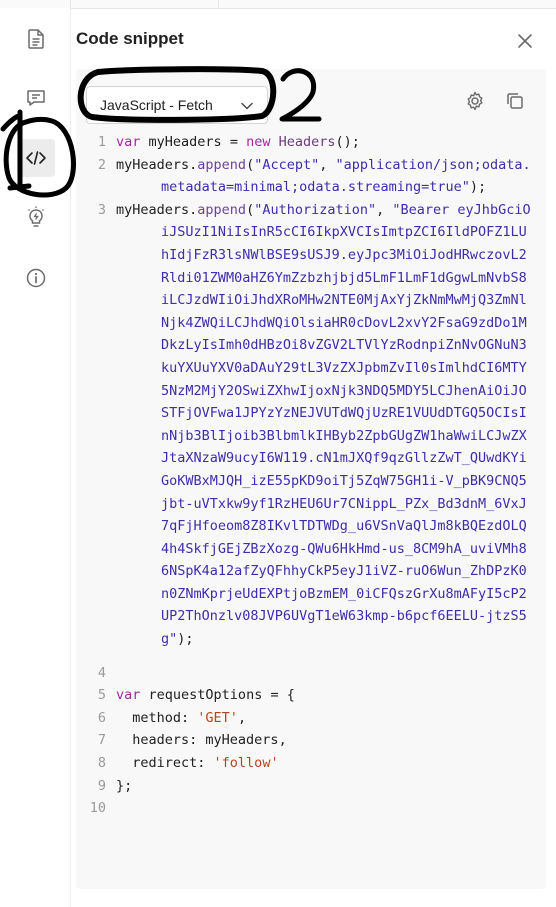  What do you see at coordinates (287, 164) in the screenshot?
I see `string-literal: "Accept"` at bounding box center [287, 164].